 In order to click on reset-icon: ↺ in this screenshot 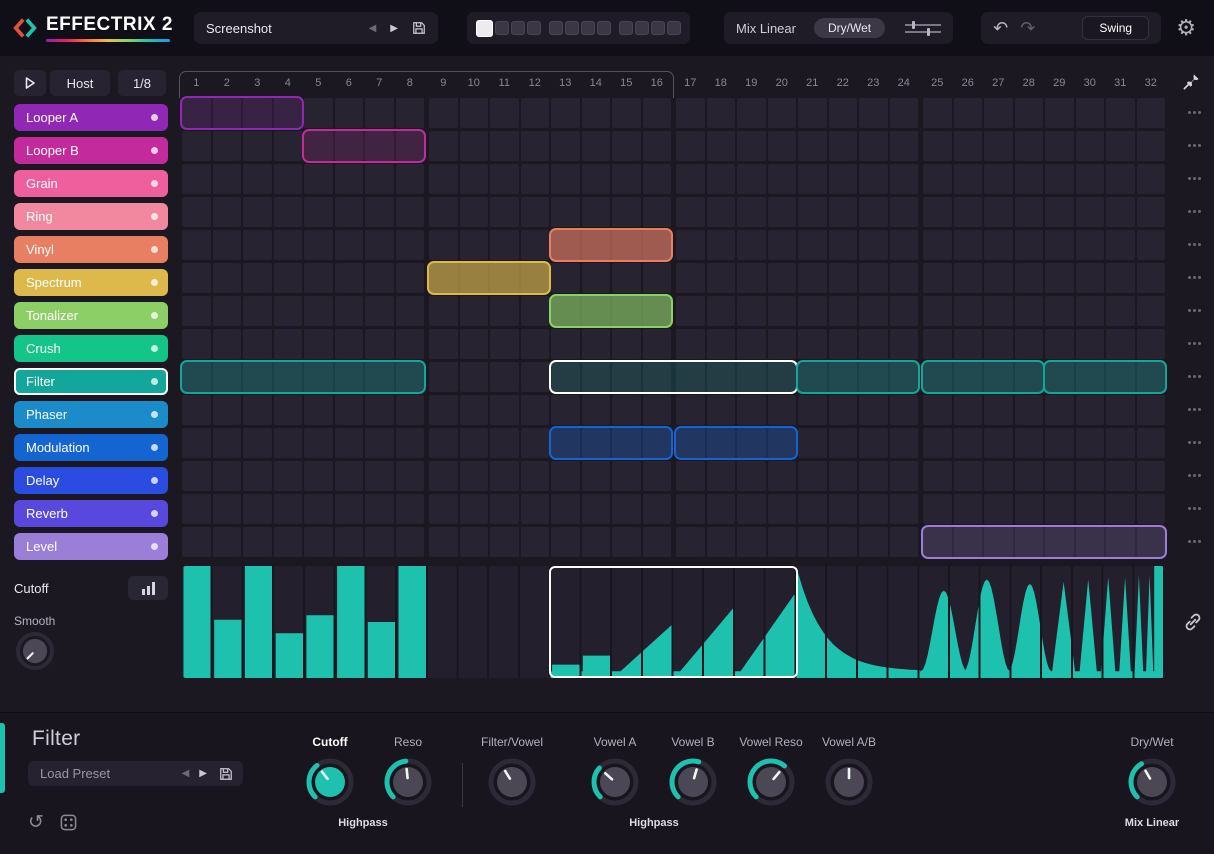, I will do `click(36, 822)`.